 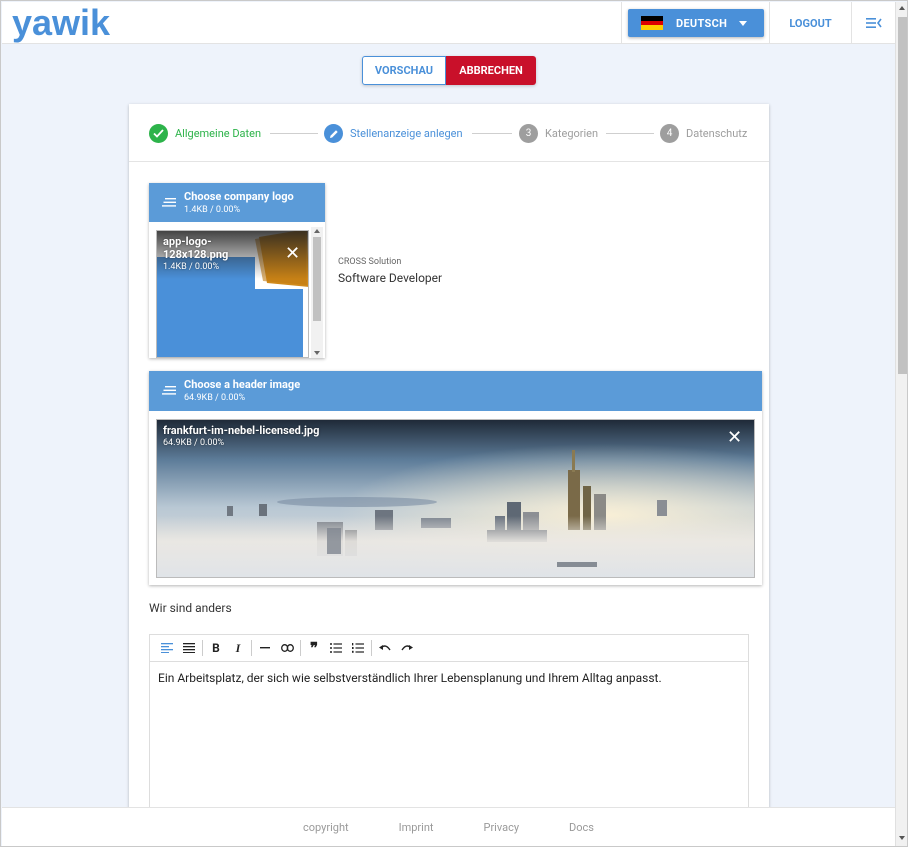 I want to click on step-label: Allgemeine Daten, so click(x=218, y=133).